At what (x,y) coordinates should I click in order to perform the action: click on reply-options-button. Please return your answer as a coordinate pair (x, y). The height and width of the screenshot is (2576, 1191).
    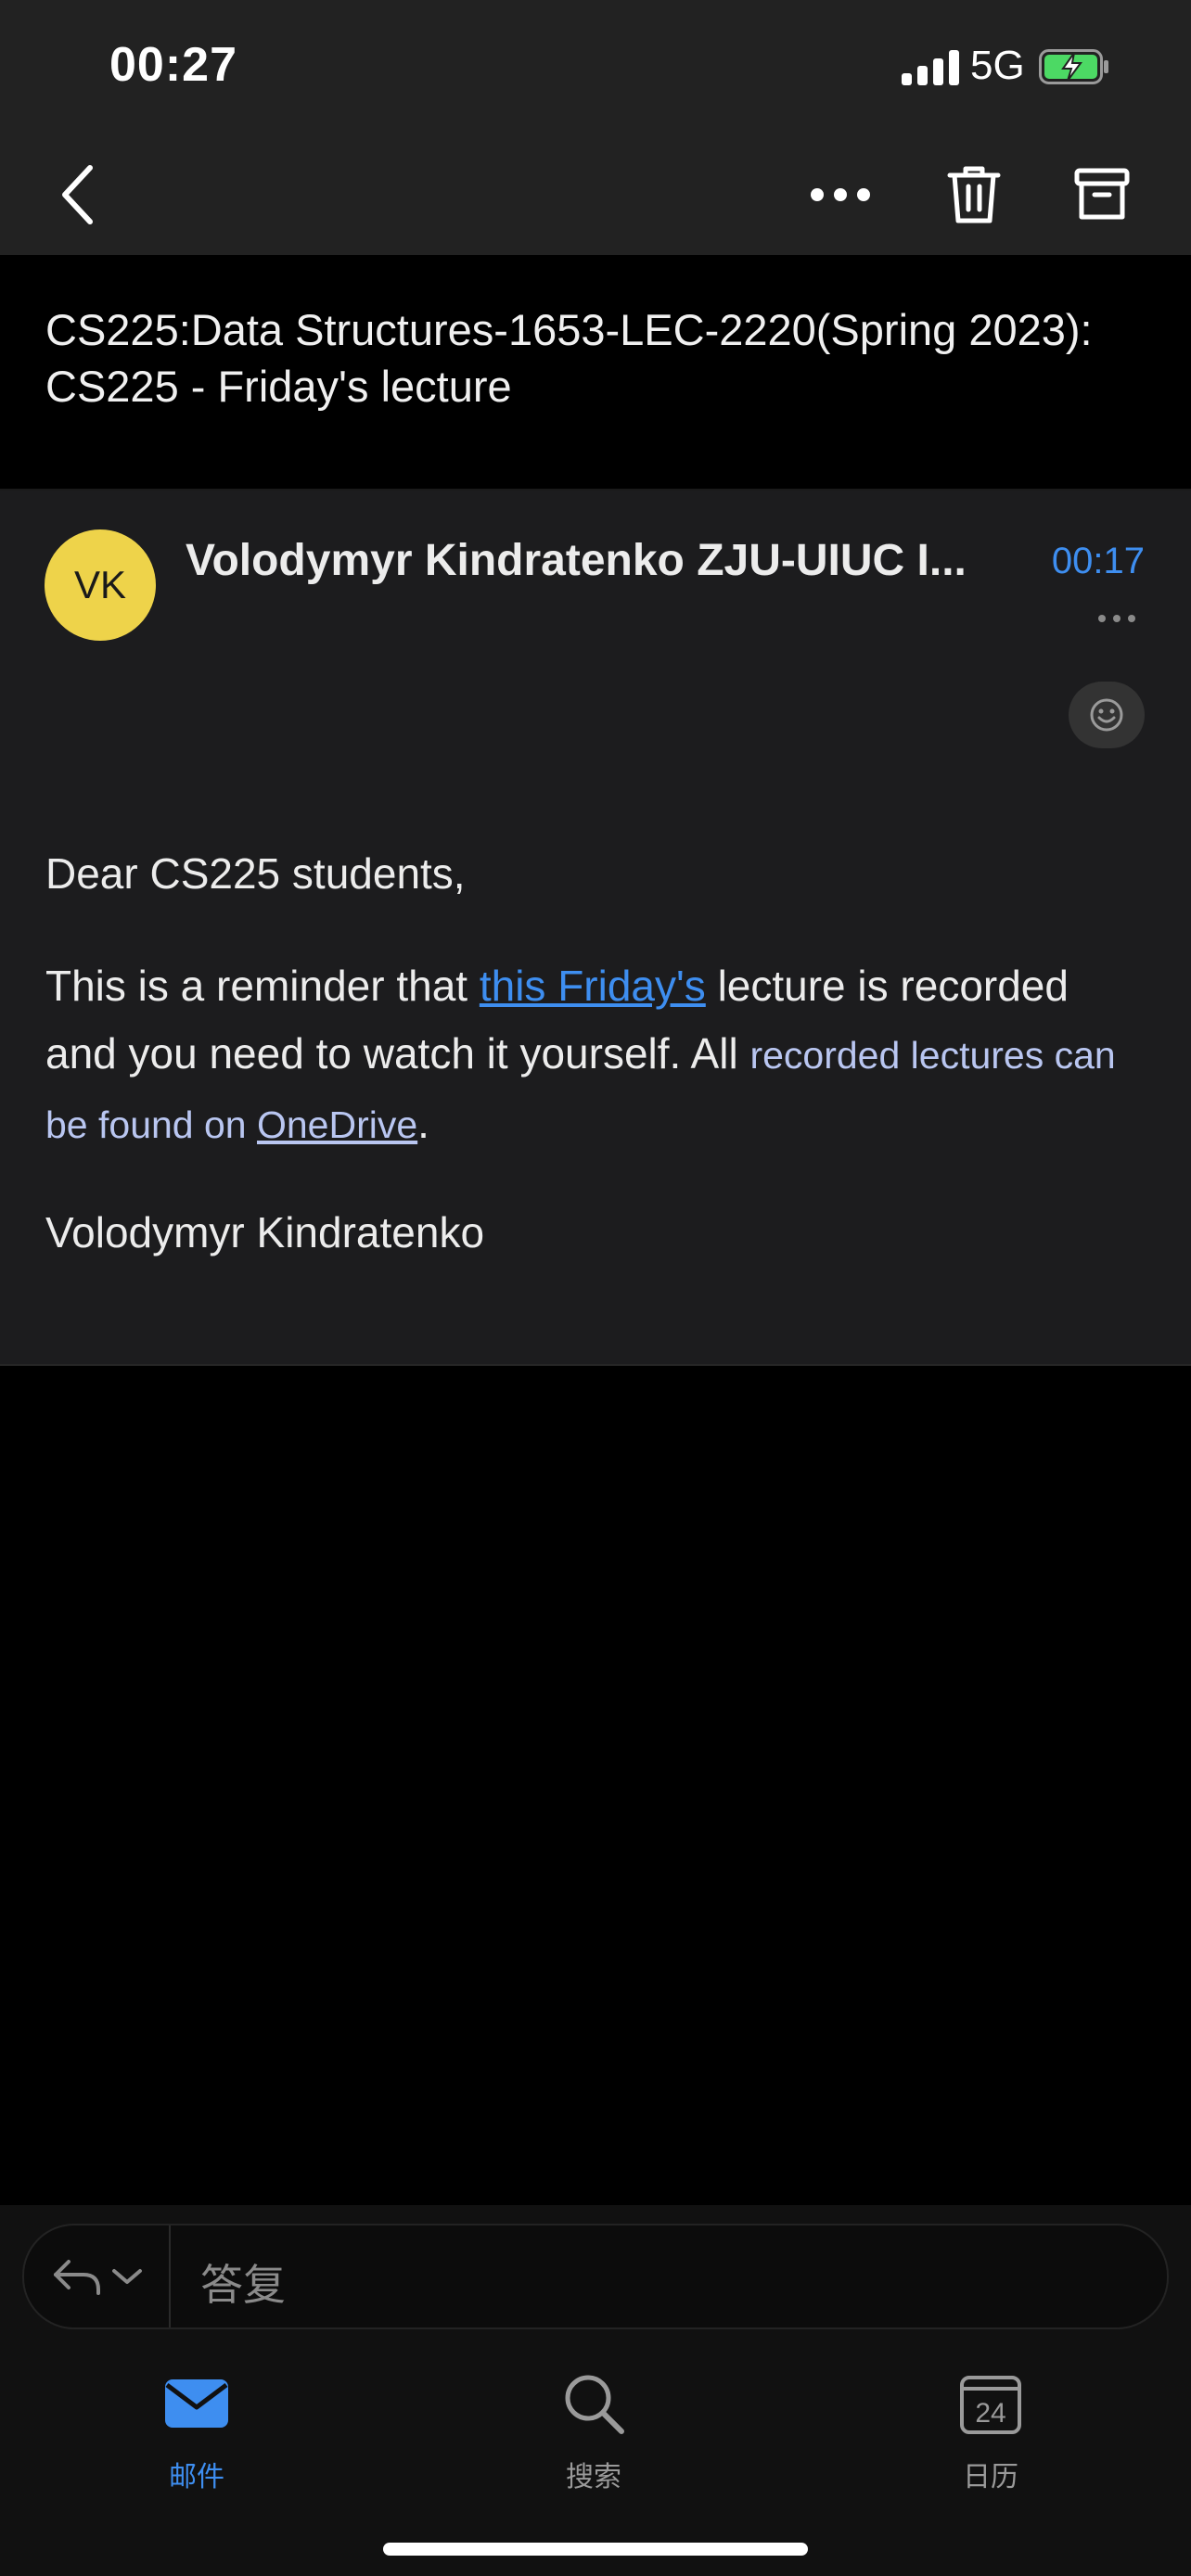
    Looking at the image, I should click on (97, 2276).